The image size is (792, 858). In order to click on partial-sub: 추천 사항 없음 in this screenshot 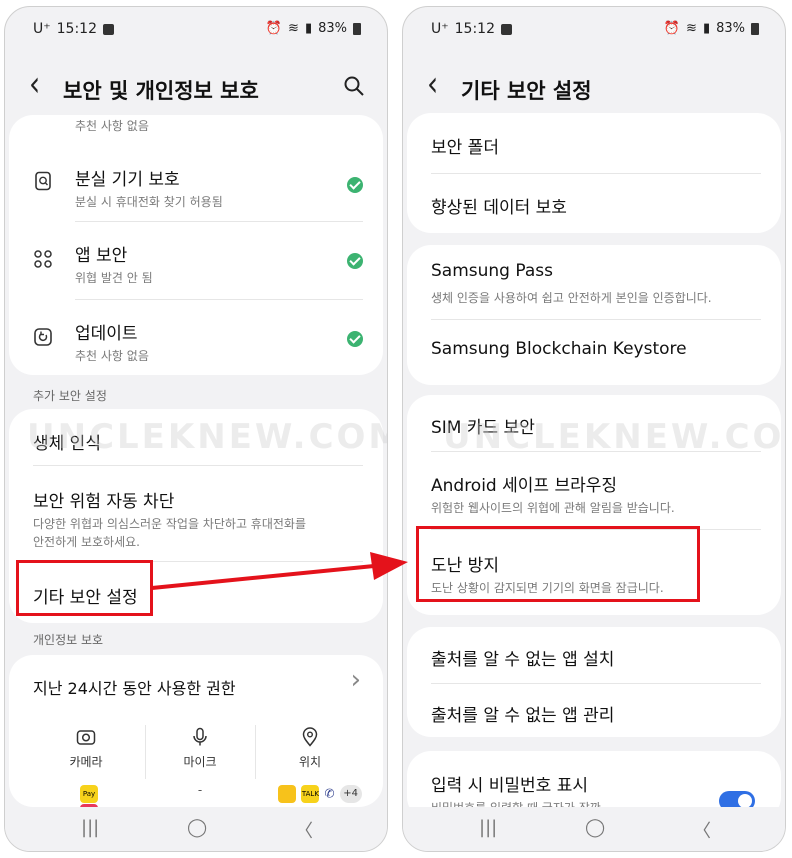, I will do `click(112, 126)`.